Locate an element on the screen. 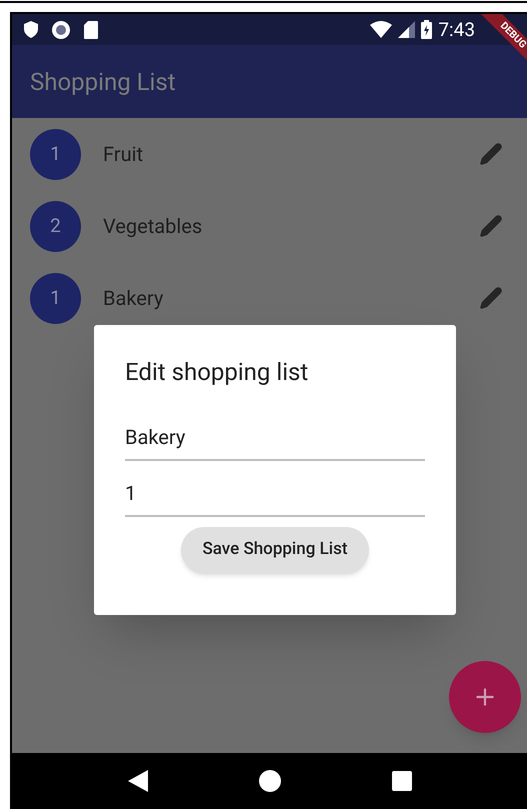  sd-card-icon is located at coordinates (91, 29).